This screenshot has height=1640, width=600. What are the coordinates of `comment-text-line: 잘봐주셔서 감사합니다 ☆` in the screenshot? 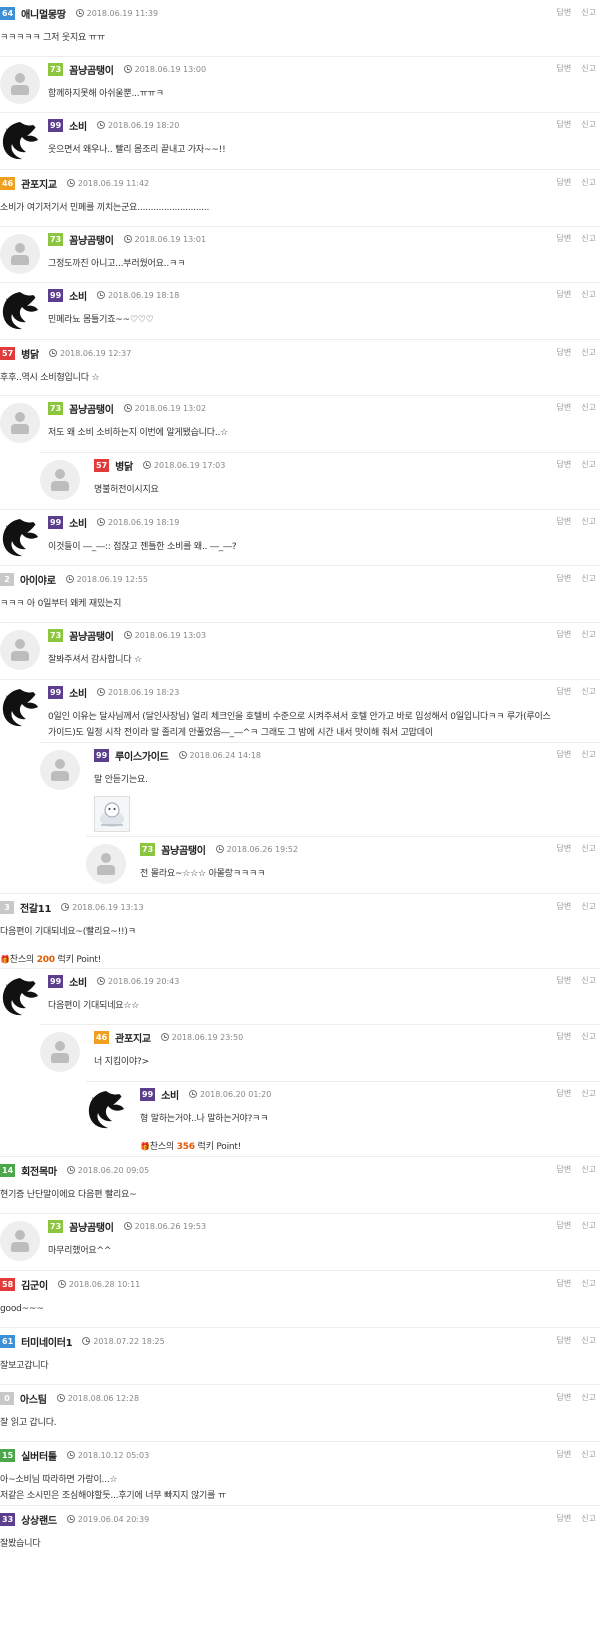 It's located at (95, 660).